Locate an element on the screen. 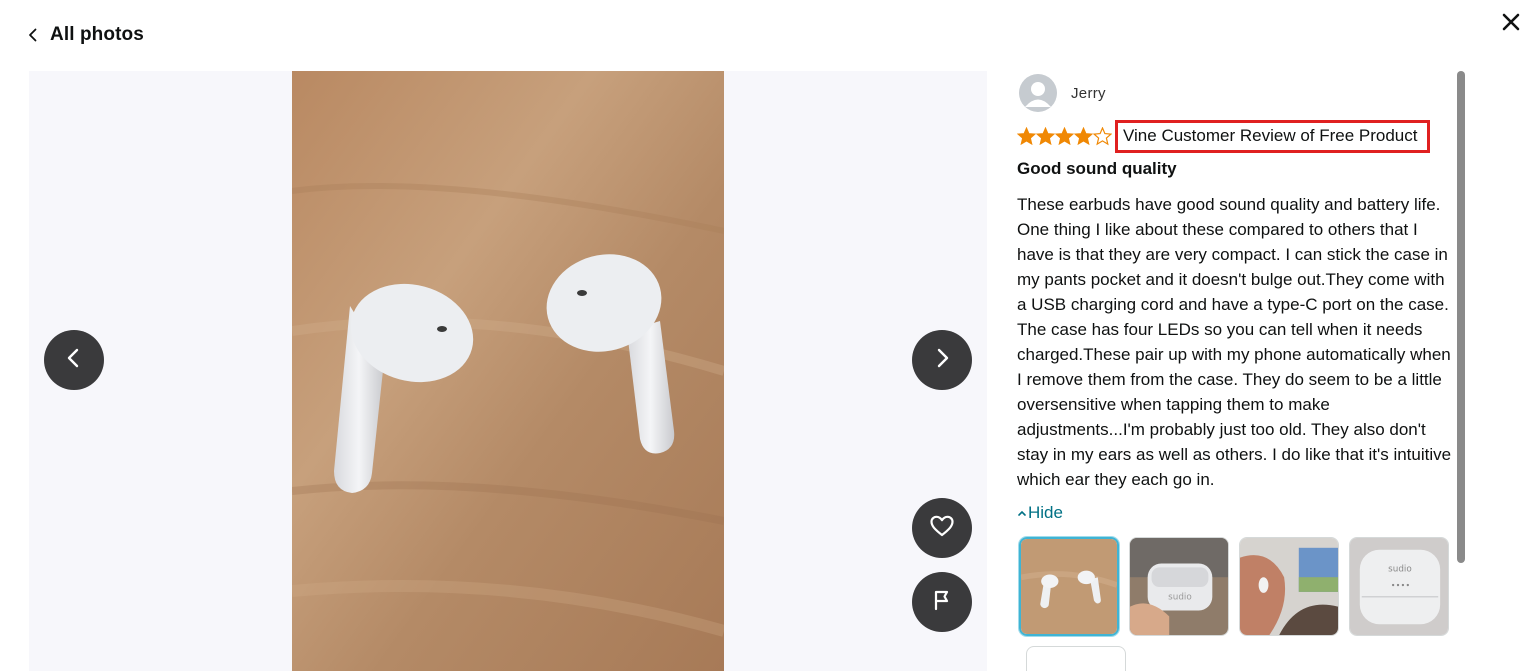 The width and height of the screenshot is (1529, 671). star-empty-icon is located at coordinates (1102, 136).